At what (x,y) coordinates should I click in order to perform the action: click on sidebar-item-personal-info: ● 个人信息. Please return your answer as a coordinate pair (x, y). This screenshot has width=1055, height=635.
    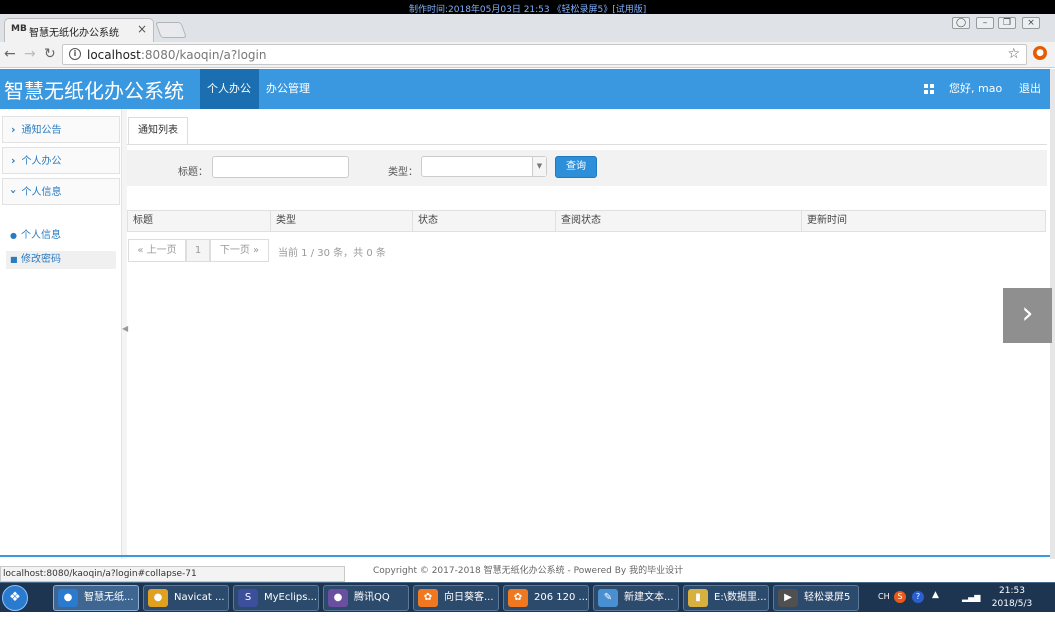
    Looking at the image, I should click on (61, 236).